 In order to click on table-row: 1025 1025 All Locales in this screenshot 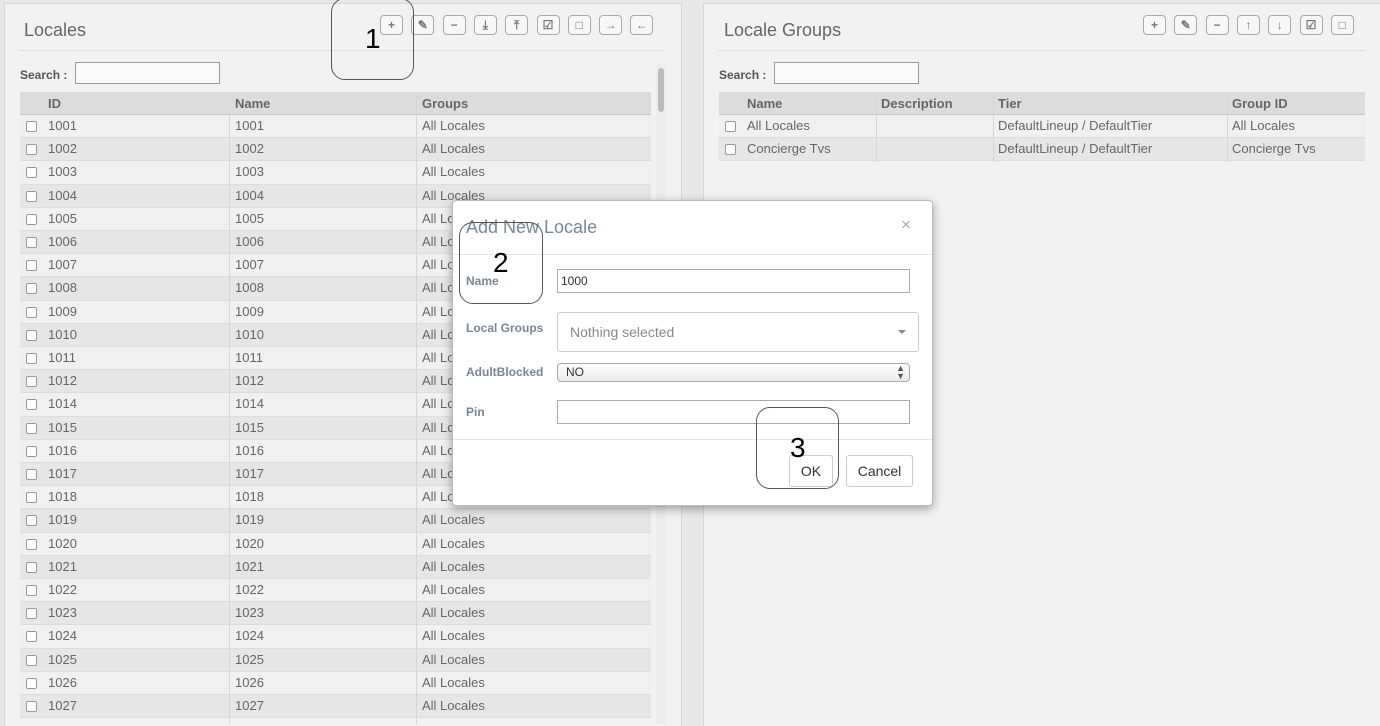, I will do `click(335, 660)`.